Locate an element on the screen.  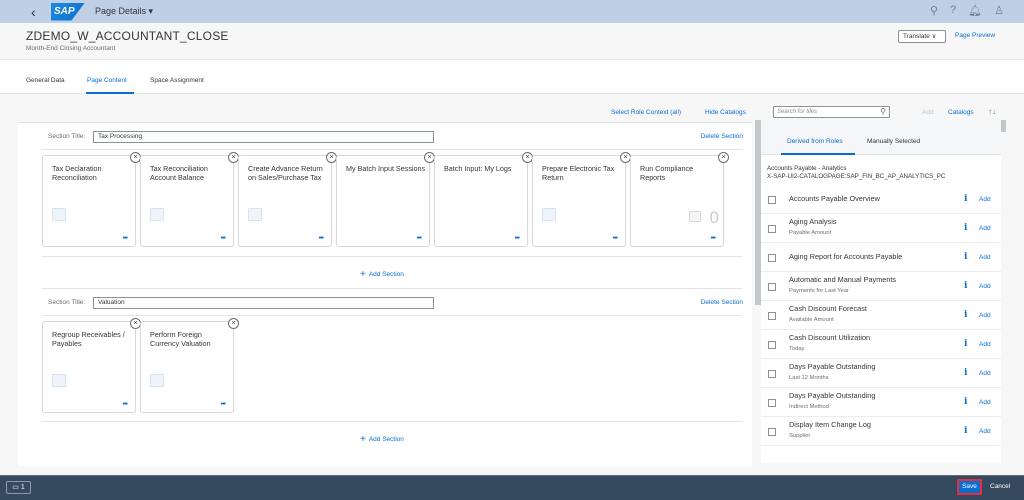
messages-button: ▭ 1 is located at coordinates (18, 487).